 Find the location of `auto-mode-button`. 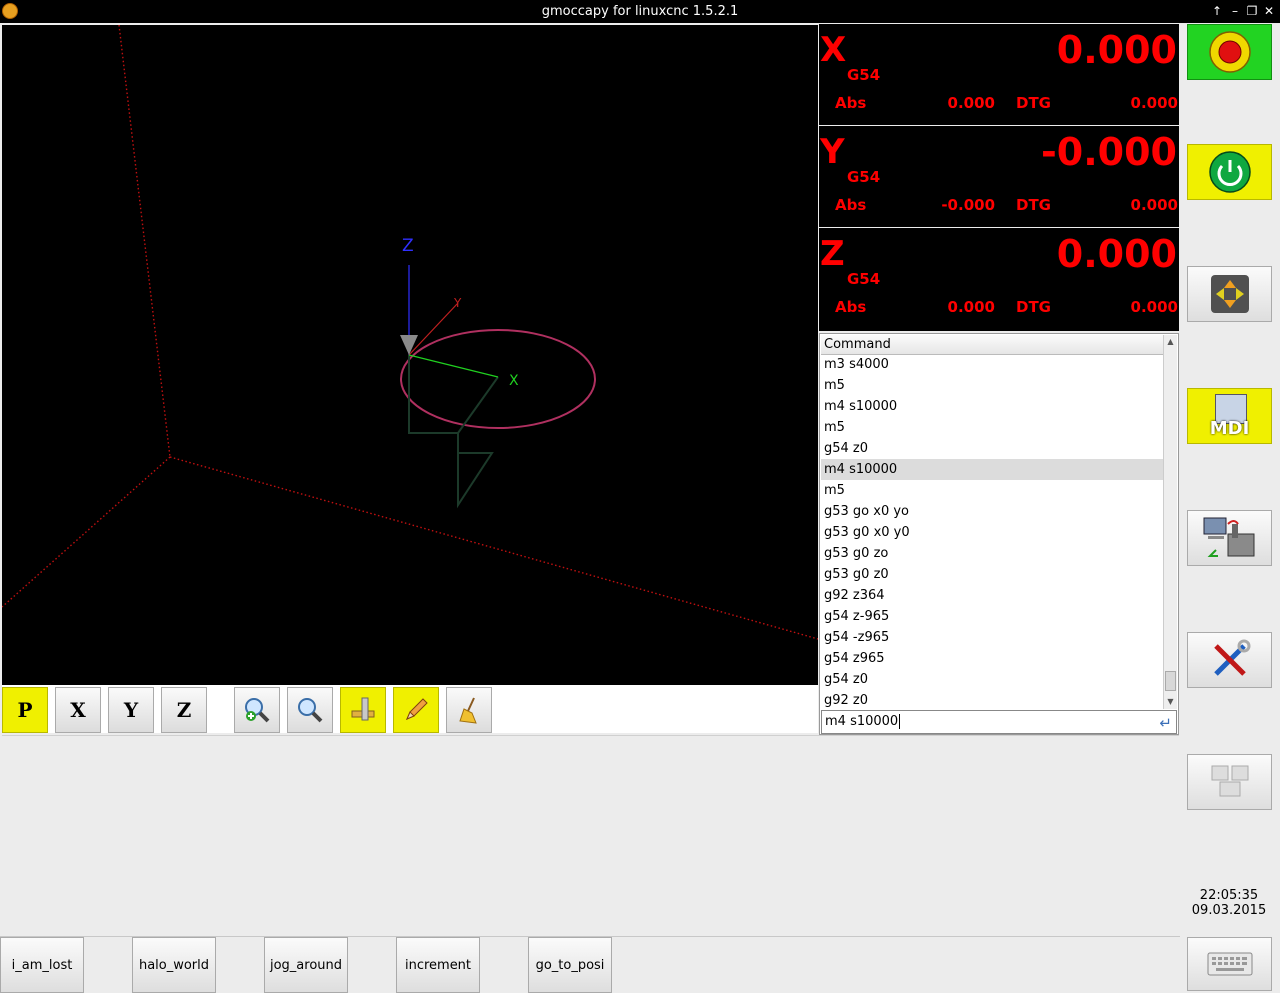

auto-mode-button is located at coordinates (1229, 538).